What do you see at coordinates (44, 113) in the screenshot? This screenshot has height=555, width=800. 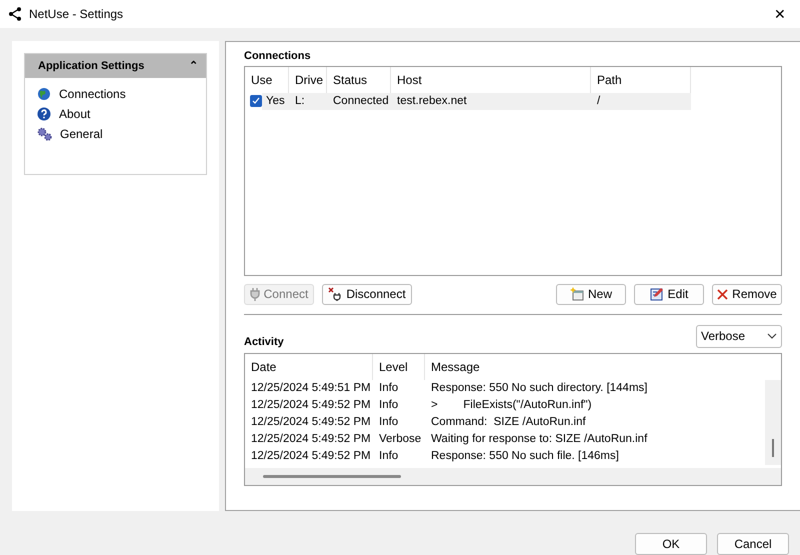 I see `help-icon` at bounding box center [44, 113].